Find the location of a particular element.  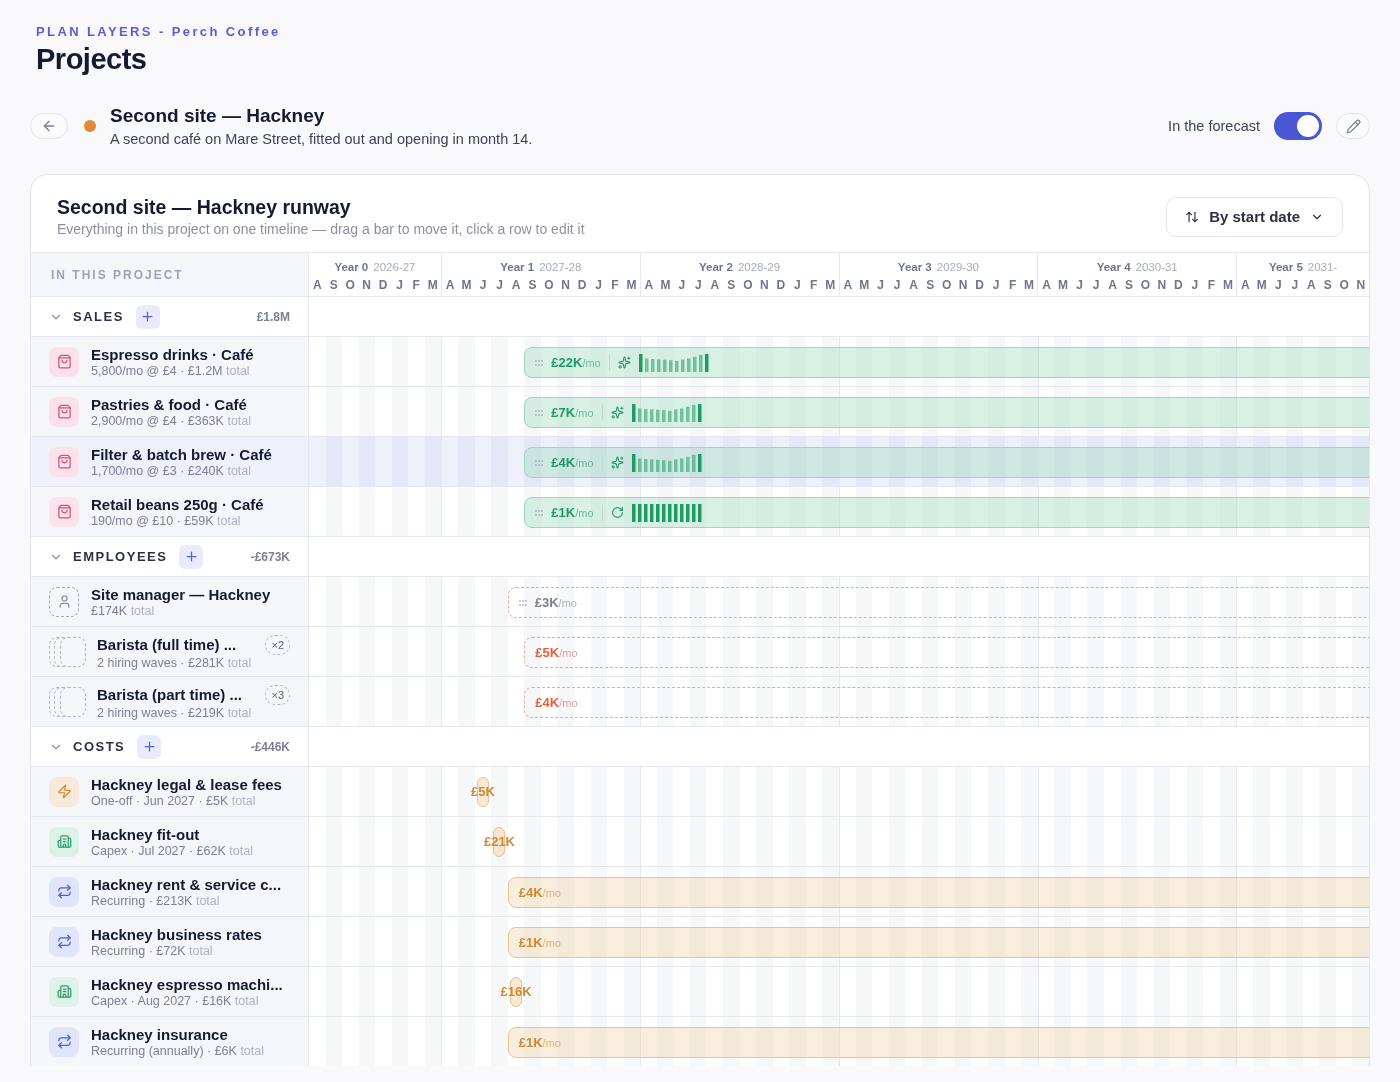

item-row: Pastries & food · Café 2,900/mo @ £4 · £363K total is located at coordinates (170, 411).